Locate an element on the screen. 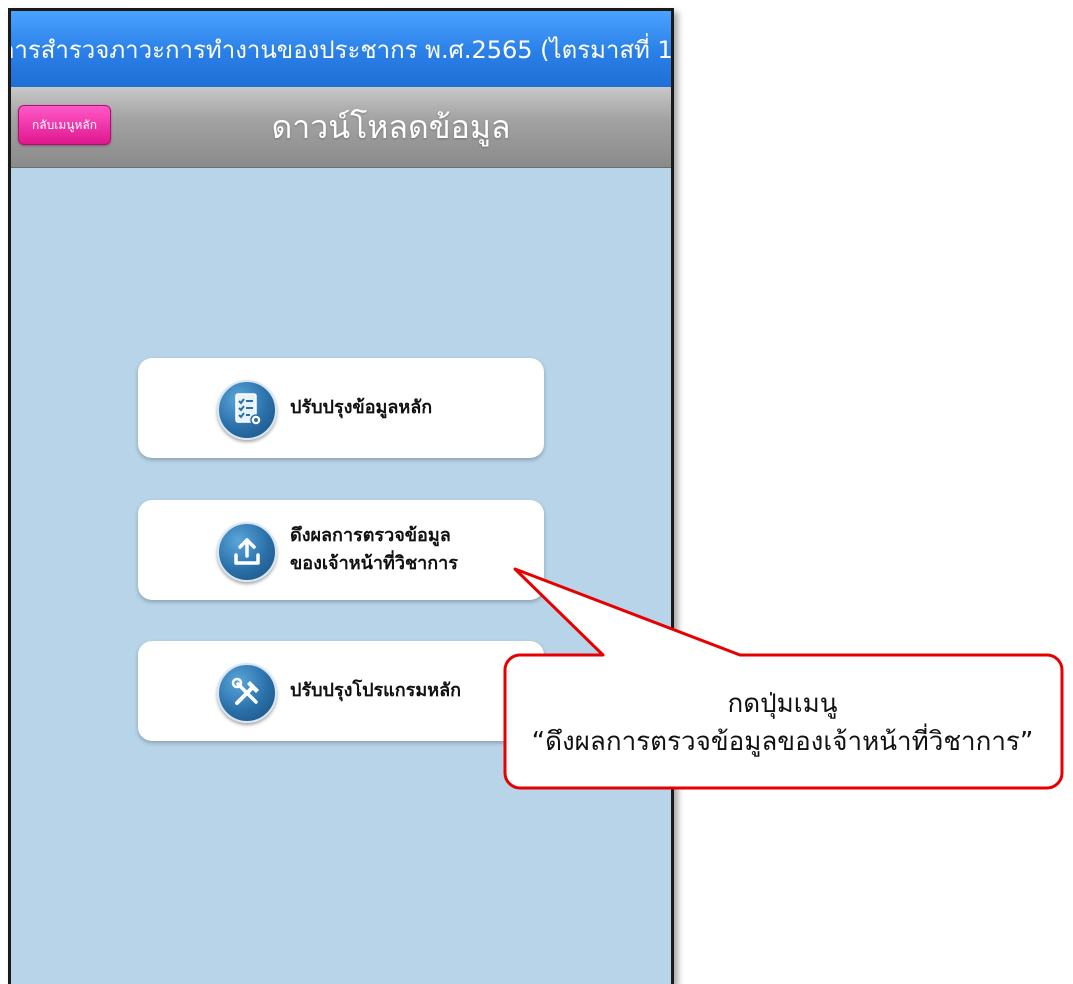 The width and height of the screenshot is (1073, 984). callout-bubble is located at coordinates (783, 678).